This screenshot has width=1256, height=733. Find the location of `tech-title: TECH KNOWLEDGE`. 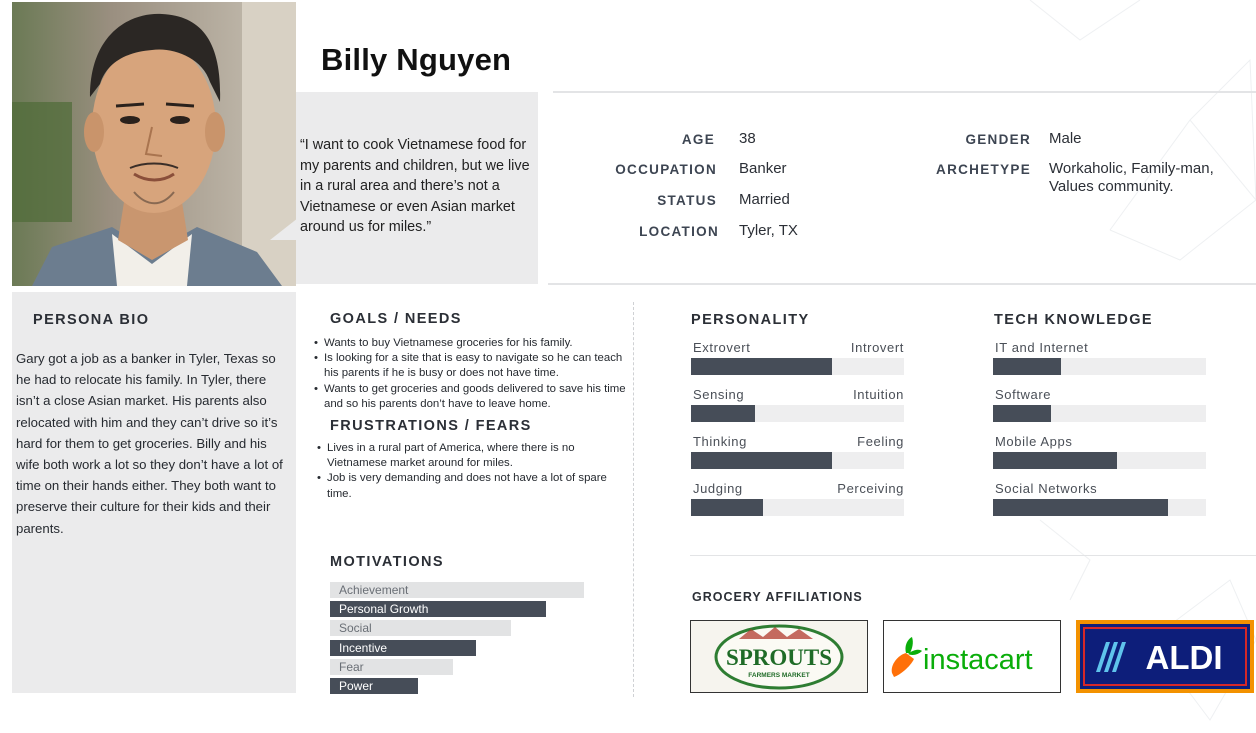

tech-title: TECH KNOWLEDGE is located at coordinates (1073, 320).